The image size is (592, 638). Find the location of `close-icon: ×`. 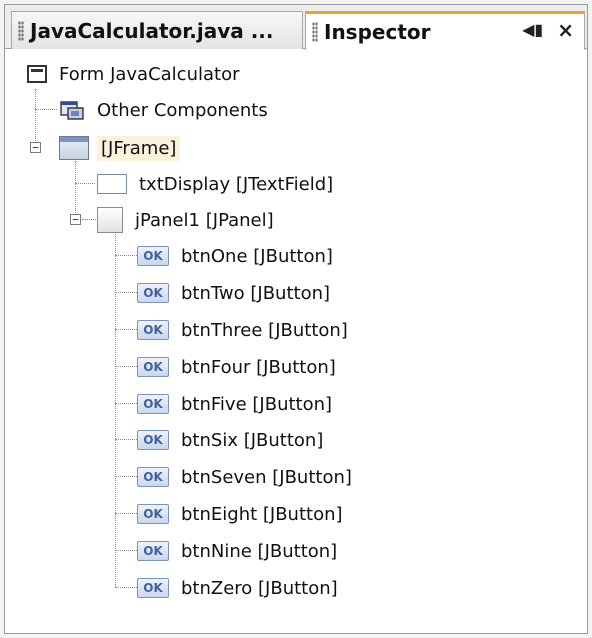

close-icon: × is located at coordinates (565, 30).